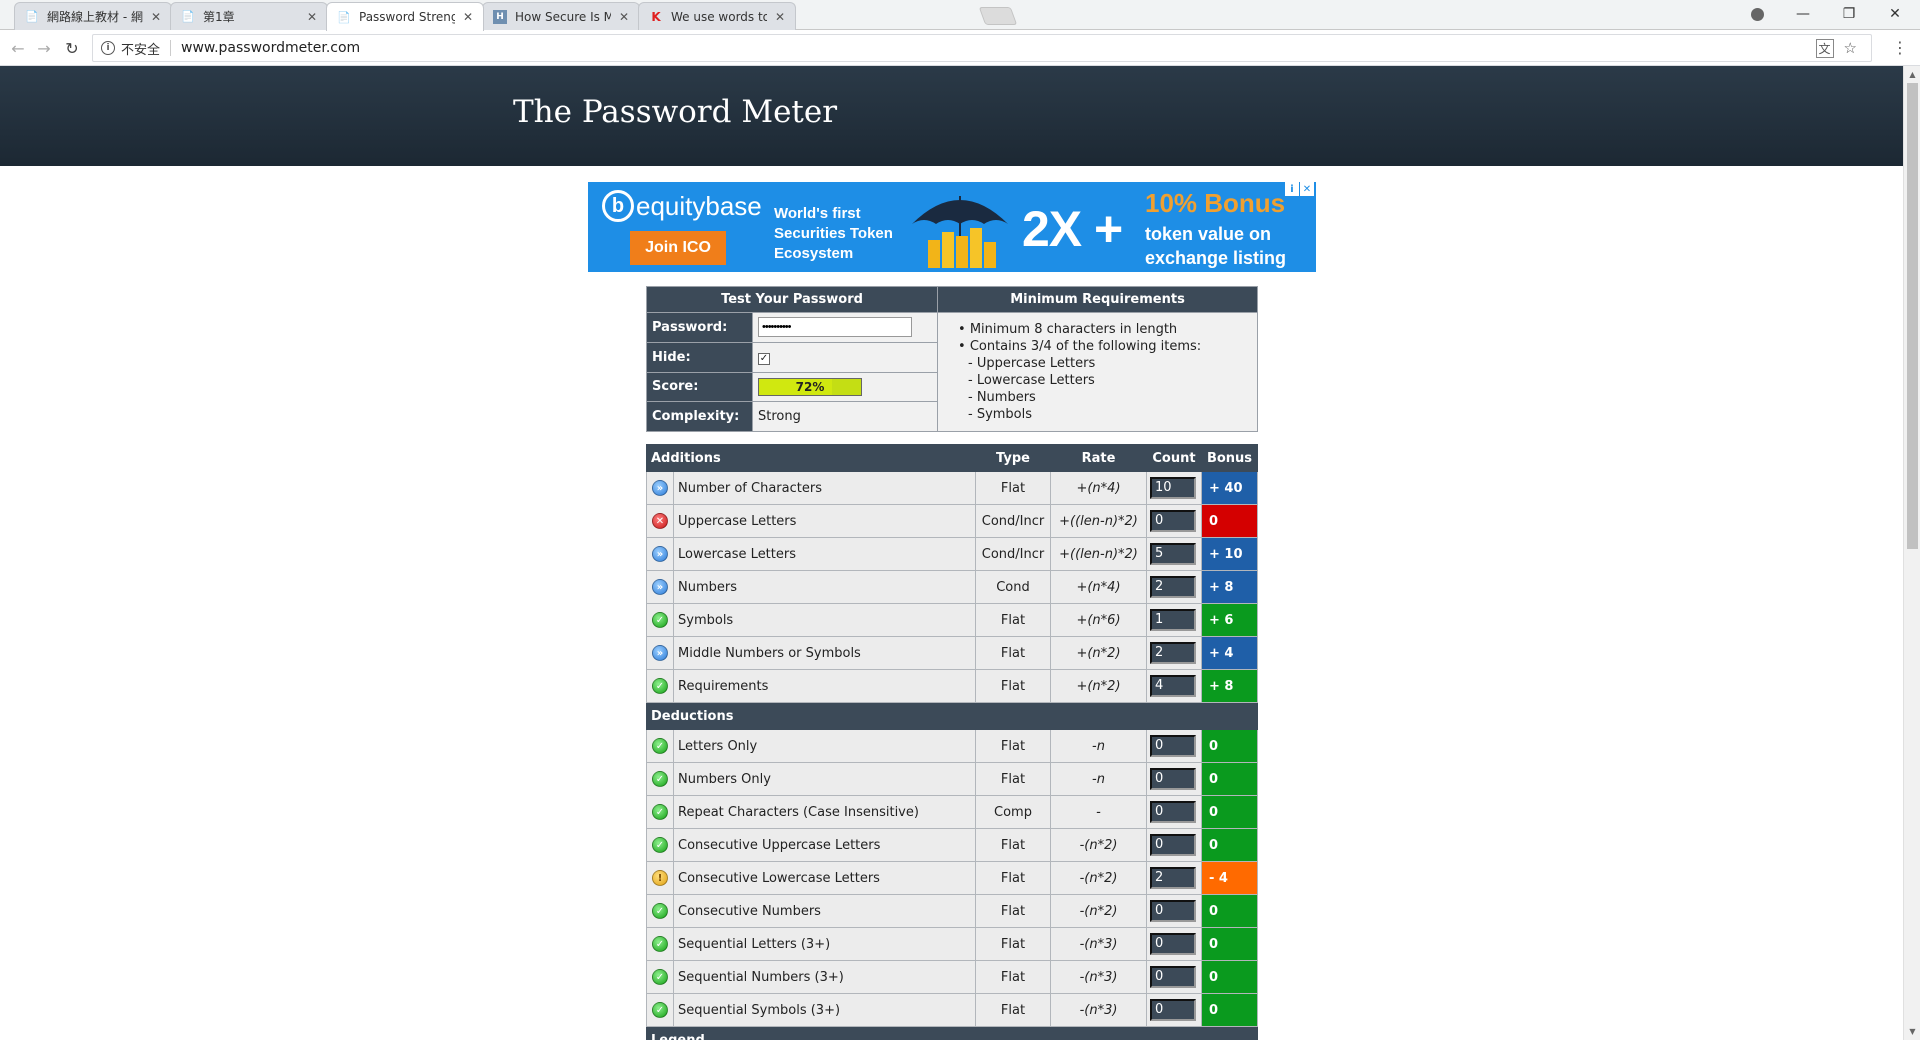  I want to click on minimize-icon: —, so click(1803, 14).